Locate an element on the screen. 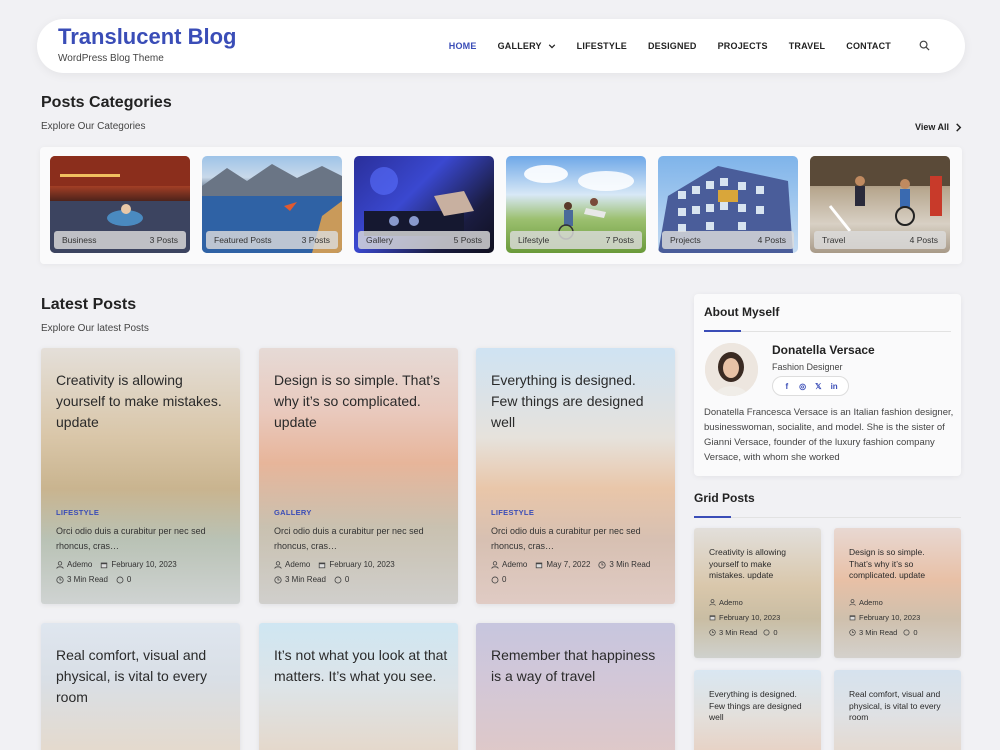 Image resolution: width=1000 pixels, height=750 pixels. x-twitter-icon: 𝕏 is located at coordinates (818, 386).